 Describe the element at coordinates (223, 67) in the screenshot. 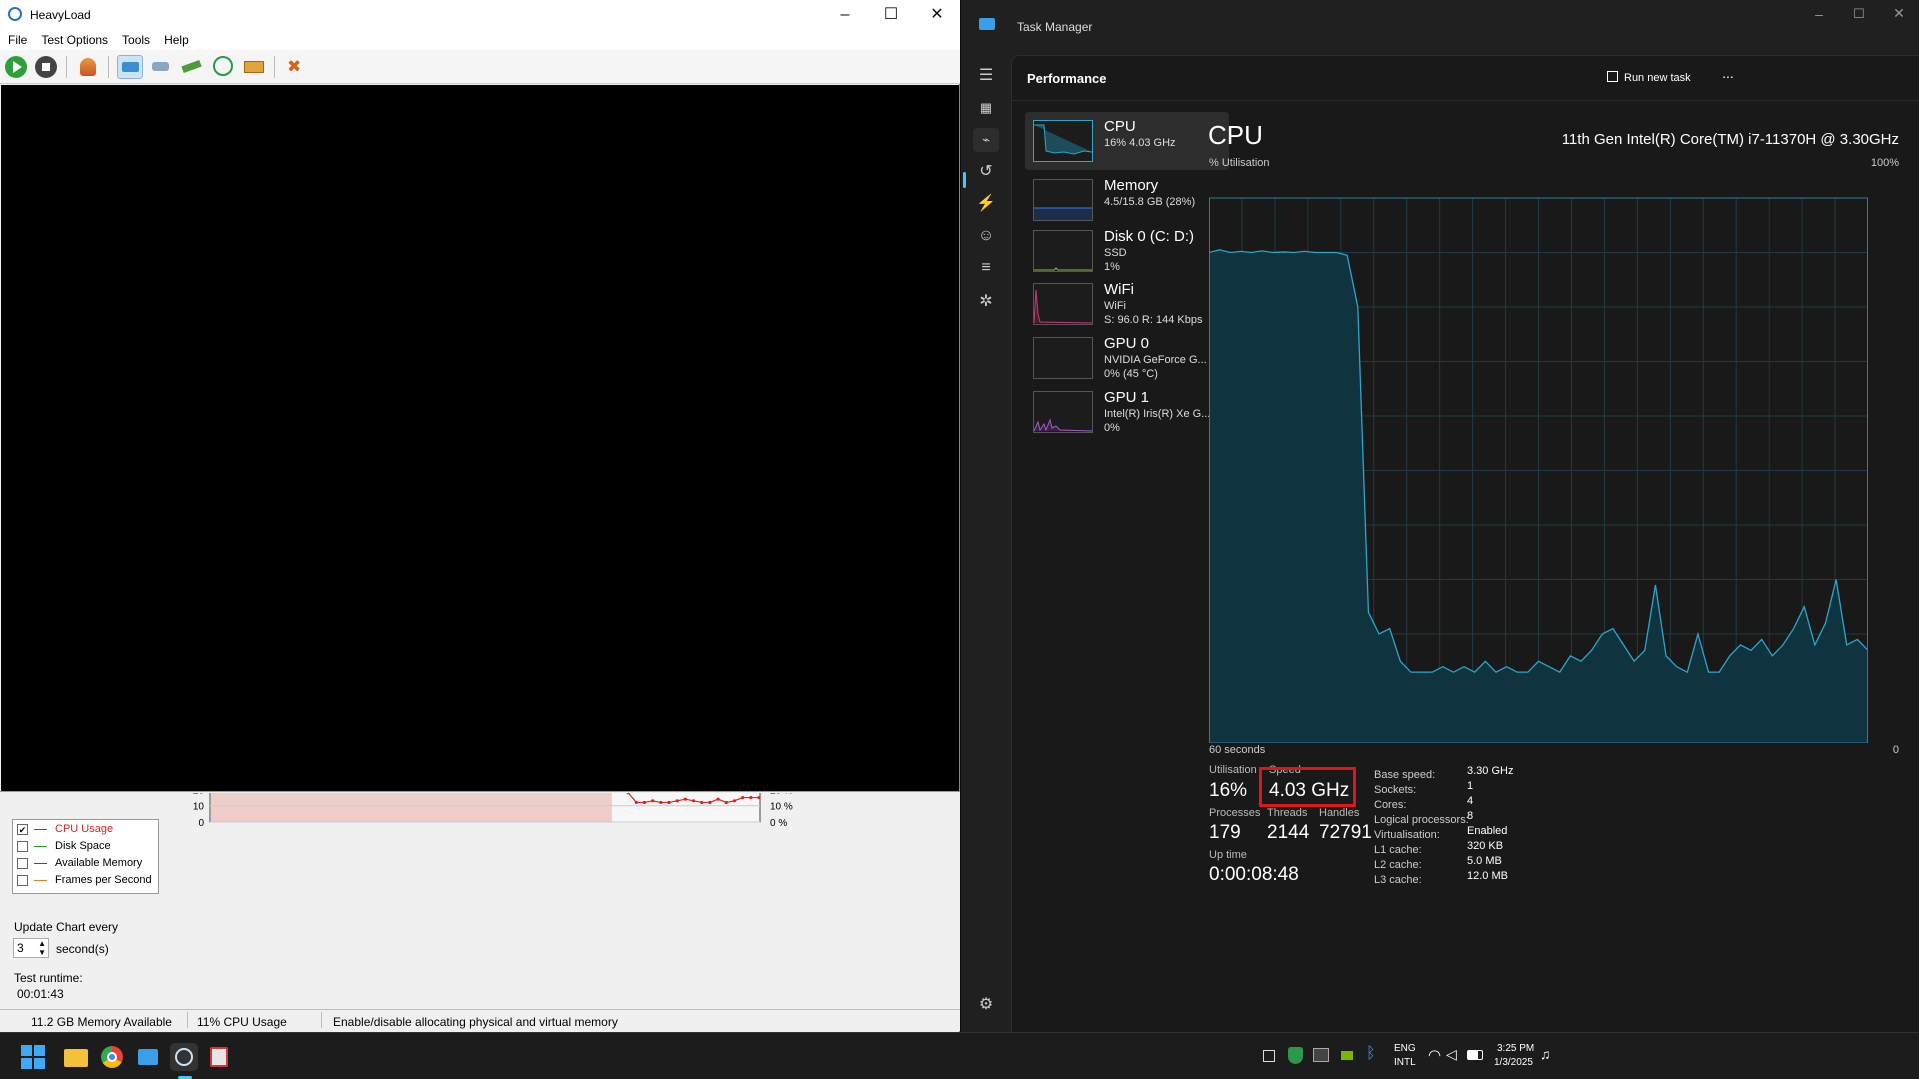

I see `gpu-test-toggle` at that location.